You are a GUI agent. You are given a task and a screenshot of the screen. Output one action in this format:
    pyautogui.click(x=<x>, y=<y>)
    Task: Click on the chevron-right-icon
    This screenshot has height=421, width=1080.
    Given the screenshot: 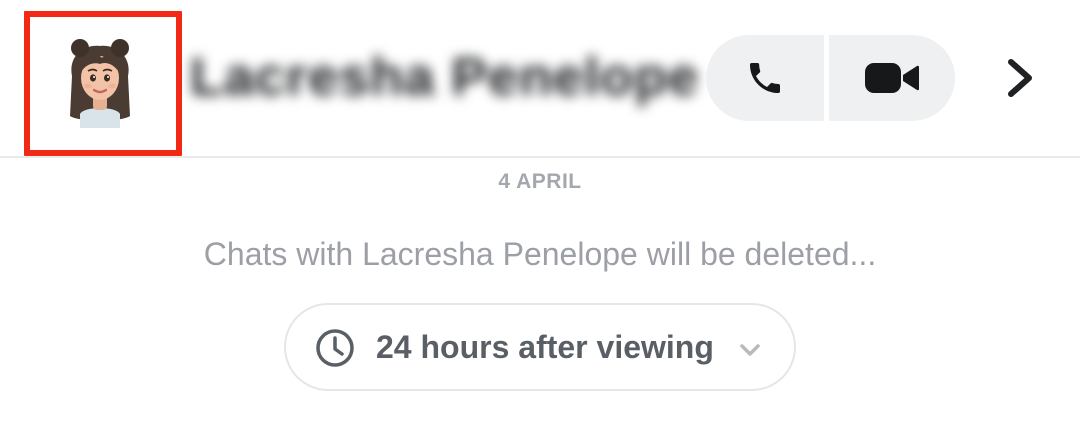 What is the action you would take?
    pyautogui.click(x=1020, y=78)
    